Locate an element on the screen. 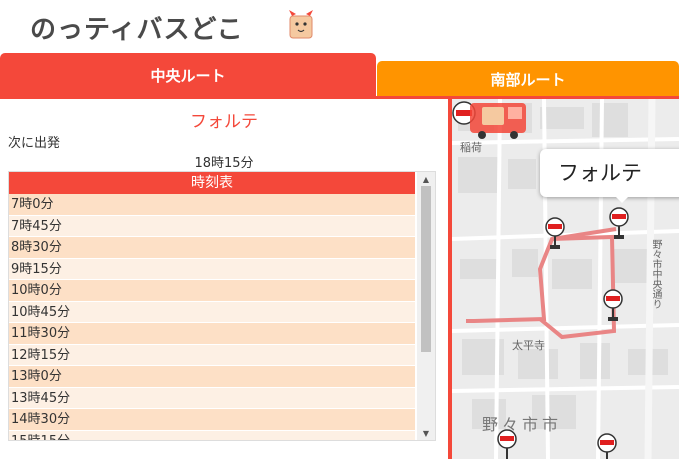  scroll-up-arrow-icon: ▲ is located at coordinates (426, 179).